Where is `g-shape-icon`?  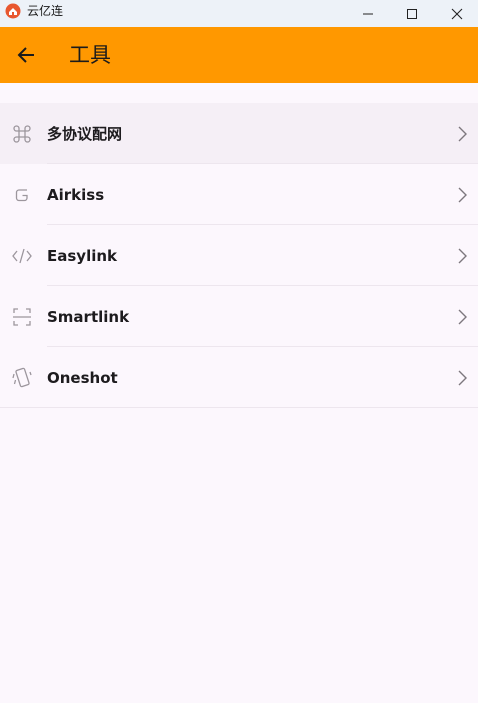
g-shape-icon is located at coordinates (22, 195).